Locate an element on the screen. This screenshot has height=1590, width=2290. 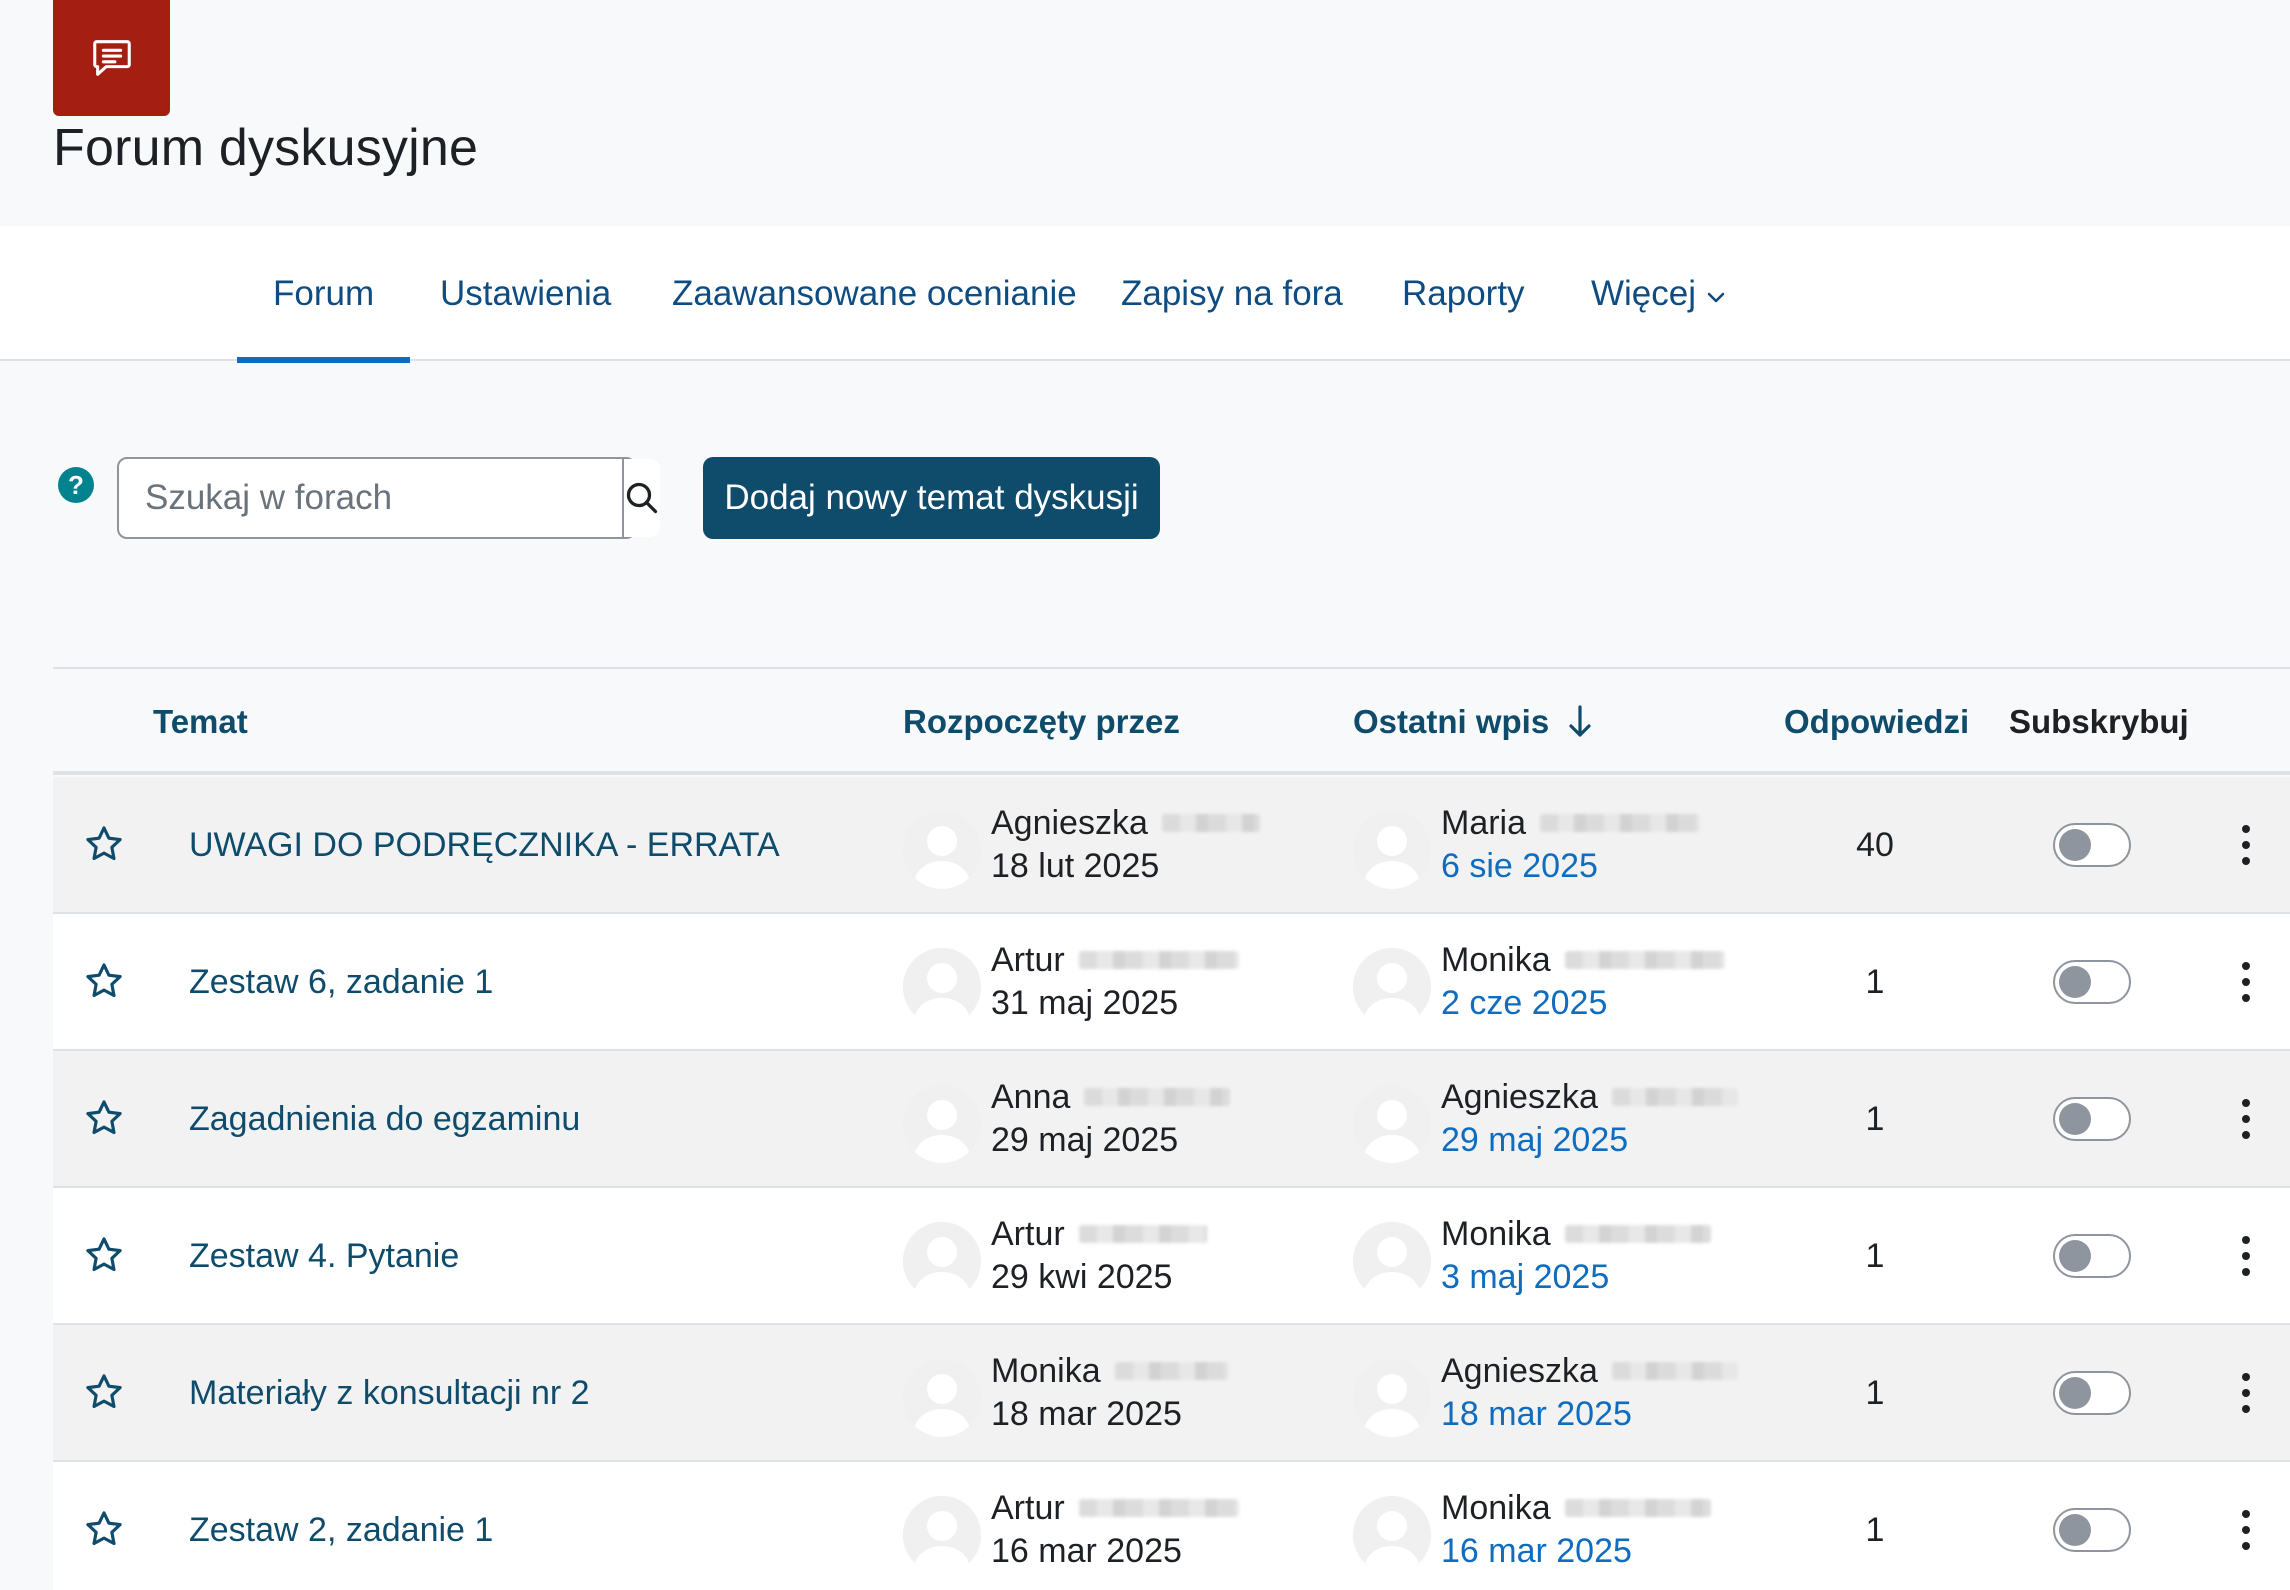
tab-reports: Raporty is located at coordinates (1463, 293).